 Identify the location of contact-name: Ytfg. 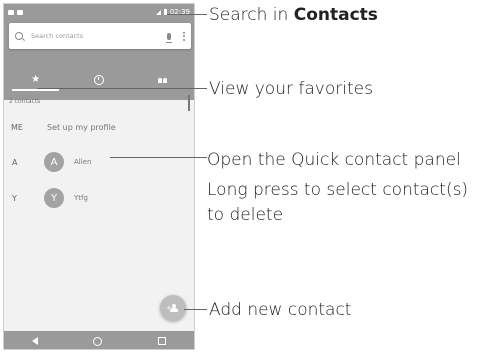
(81, 198).